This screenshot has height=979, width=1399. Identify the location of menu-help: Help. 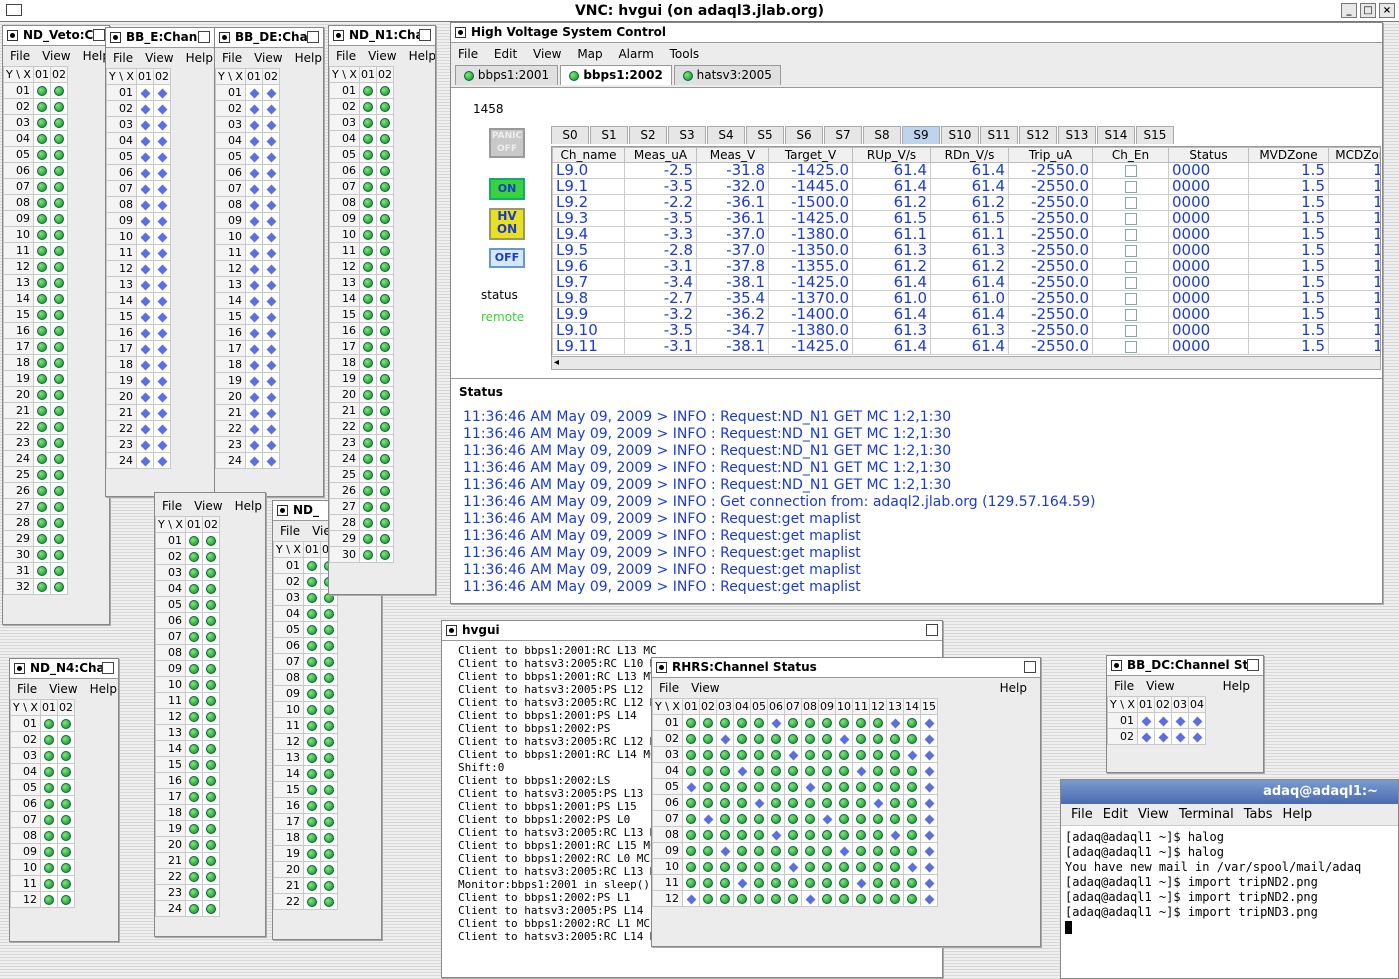
(1236, 686).